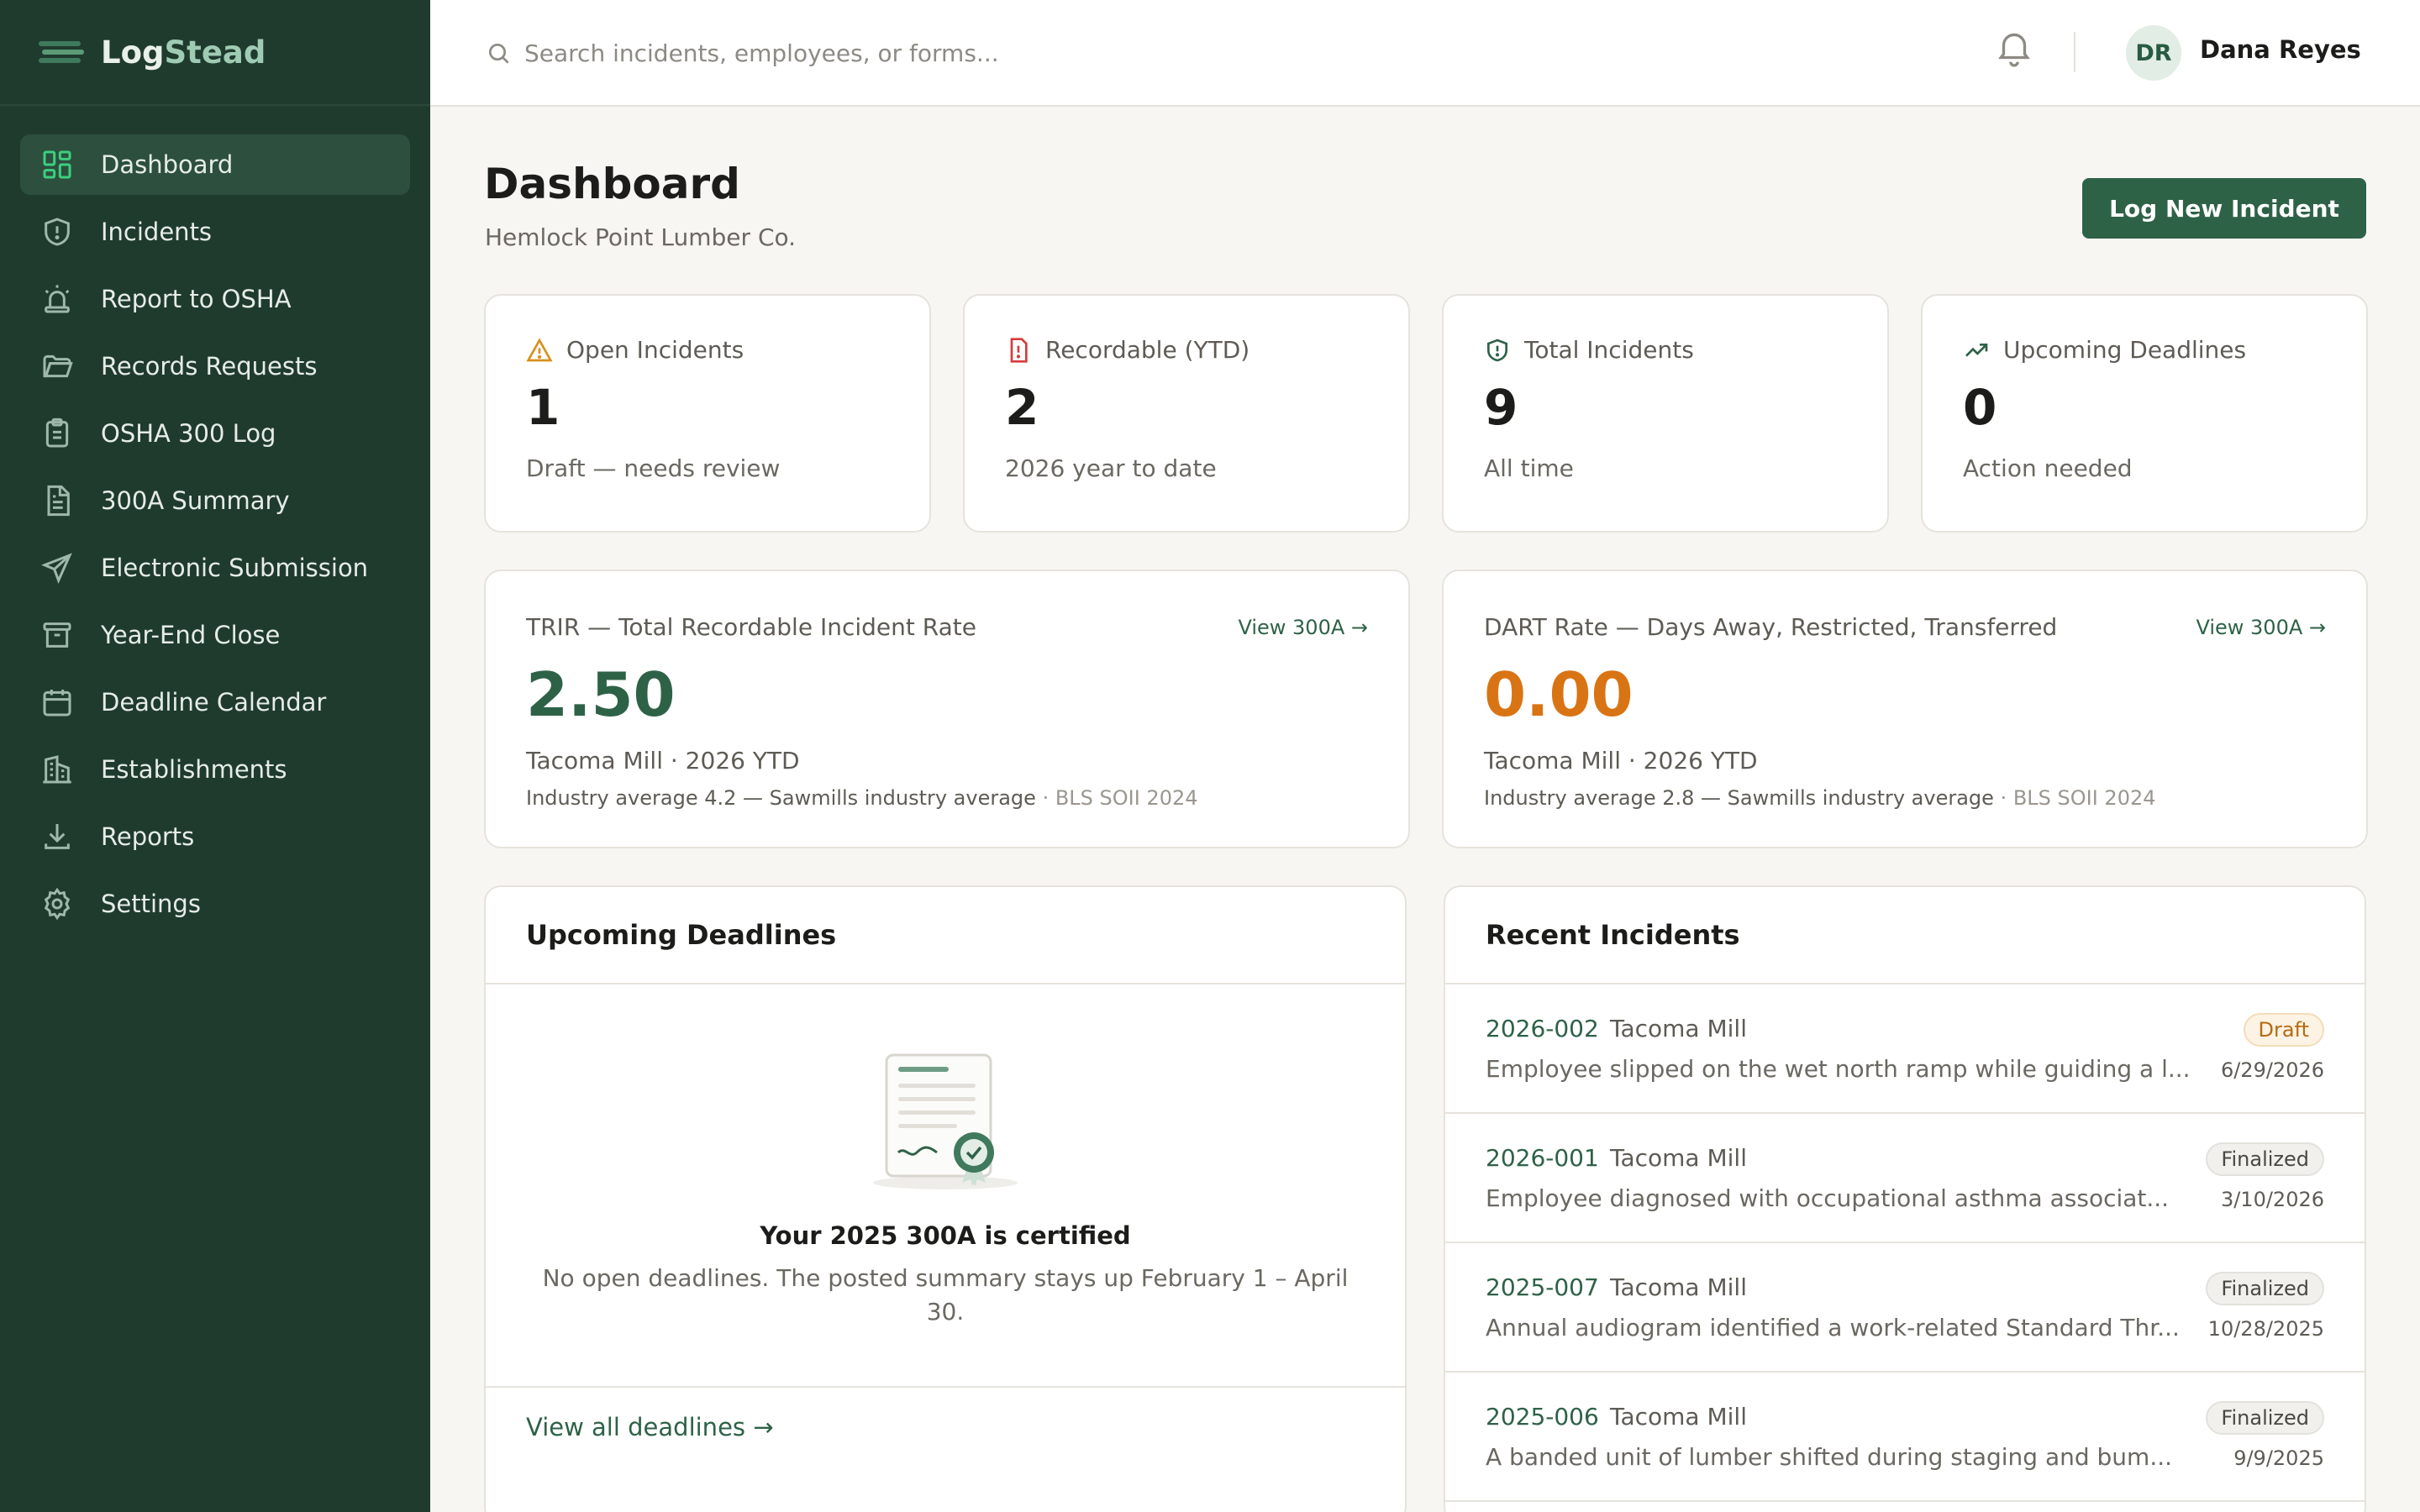  Describe the element at coordinates (215, 769) in the screenshot. I see `sidebar-item-establishments: Establishments` at that location.